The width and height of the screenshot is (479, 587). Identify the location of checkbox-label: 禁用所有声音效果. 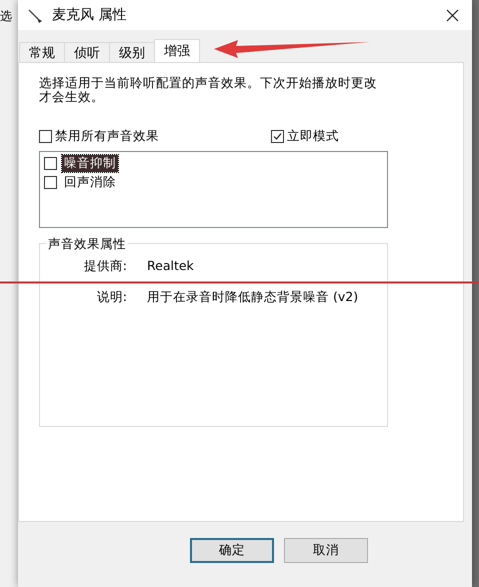
(107, 136).